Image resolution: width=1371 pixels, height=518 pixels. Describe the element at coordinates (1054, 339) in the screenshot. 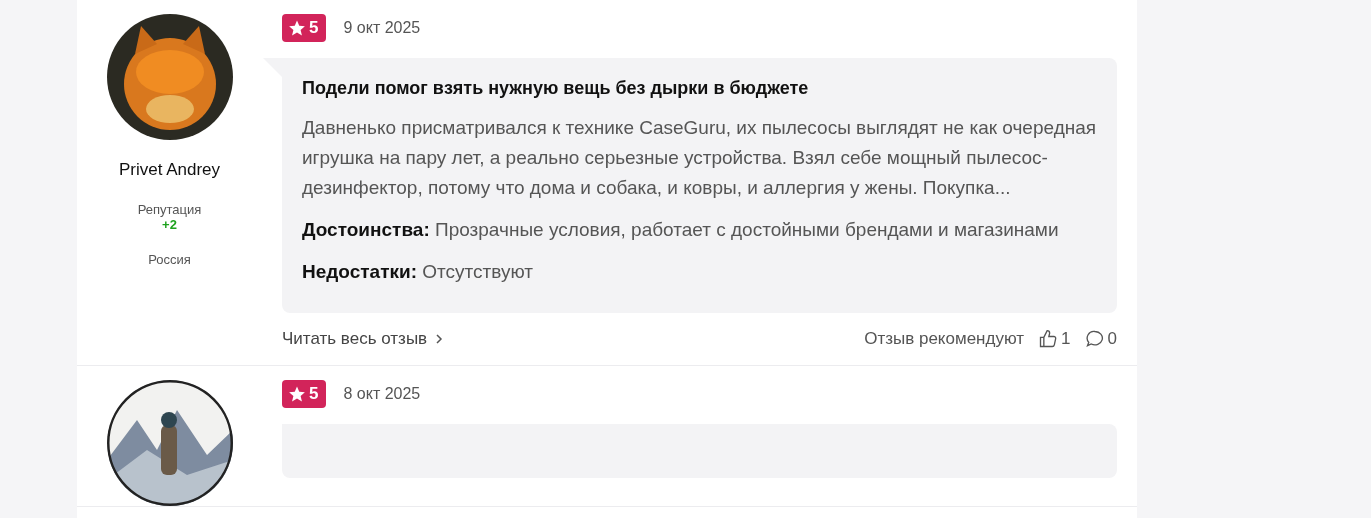

I see `like-button: 1` at that location.